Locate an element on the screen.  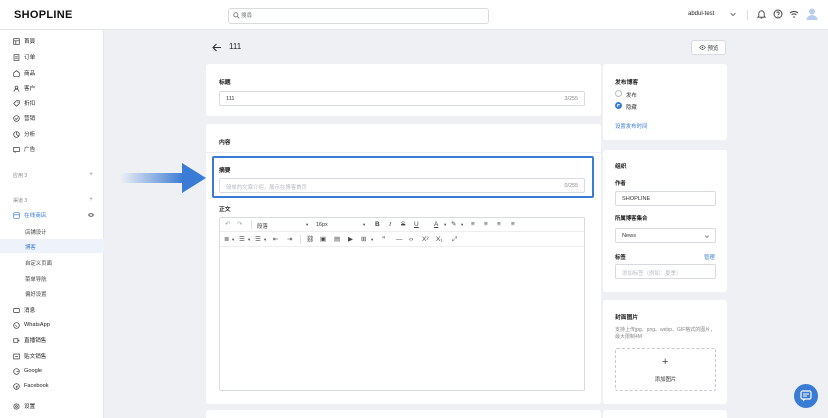
sidebar-item-facebook: Facebook is located at coordinates (57, 386).